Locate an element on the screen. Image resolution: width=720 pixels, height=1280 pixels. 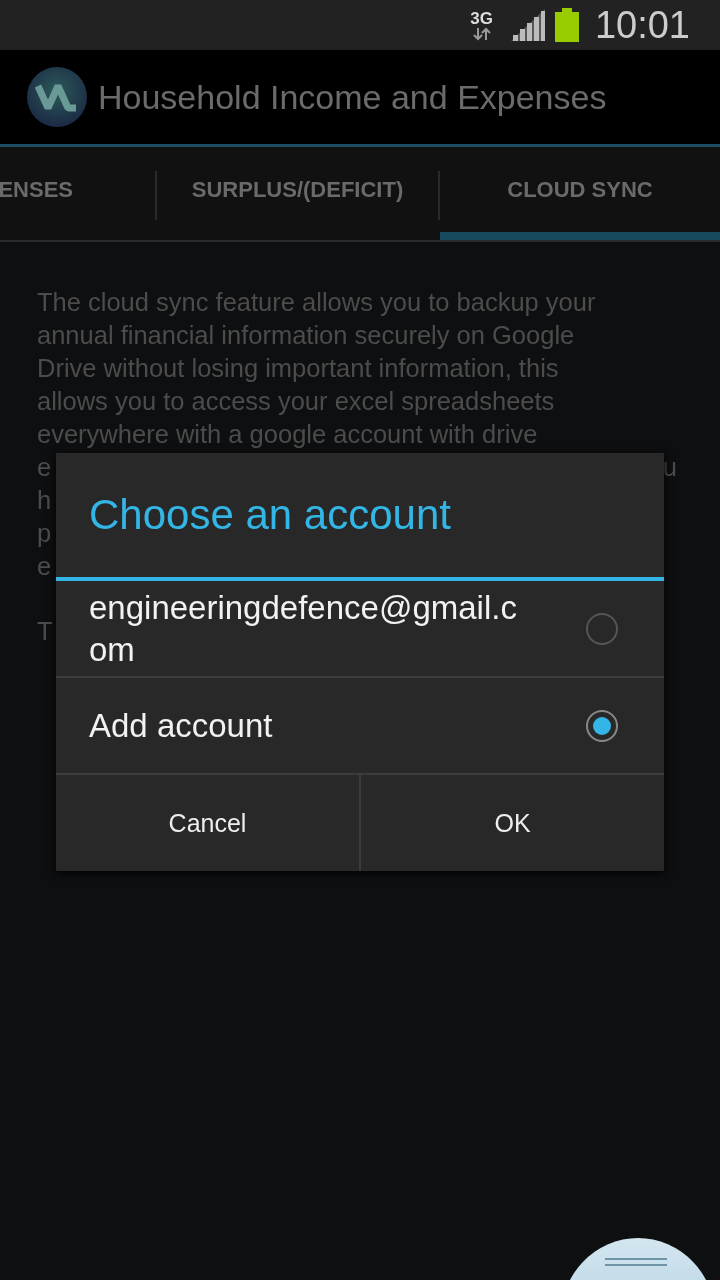
dialog-title: Choose an account is located at coordinates (360, 517).